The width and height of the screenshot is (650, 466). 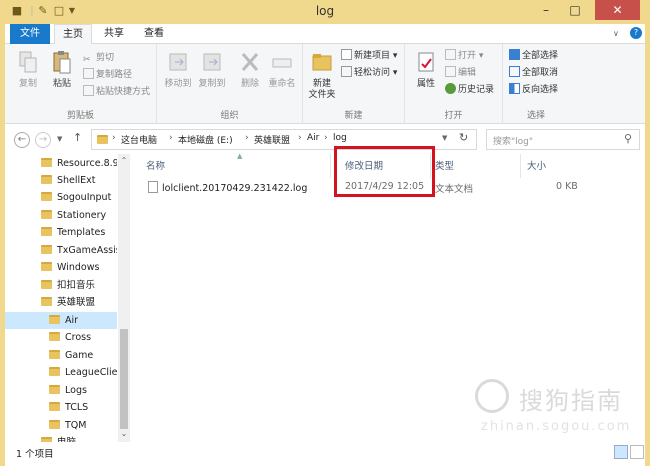 I want to click on history-button: 历史记录, so click(x=469, y=90).